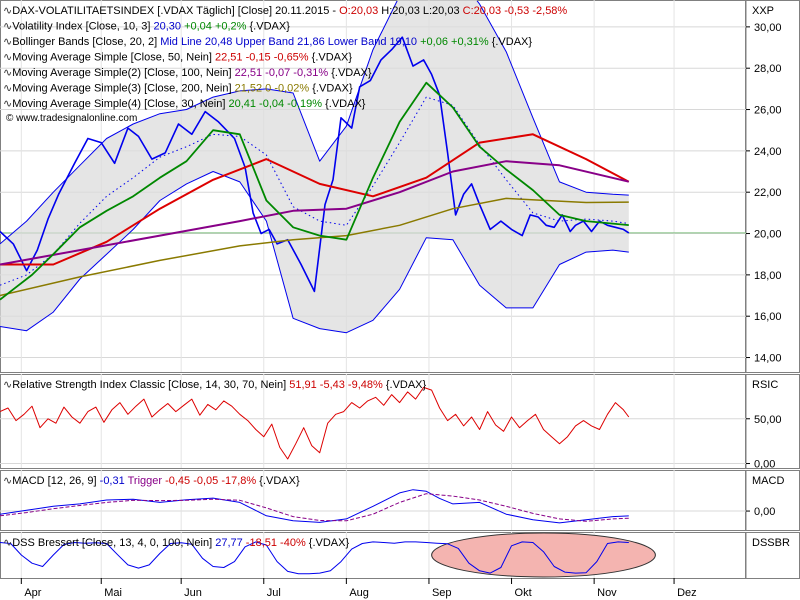  What do you see at coordinates (764, 465) in the screenshot?
I see `tick-label-rsi-0: 0,00` at bounding box center [764, 465].